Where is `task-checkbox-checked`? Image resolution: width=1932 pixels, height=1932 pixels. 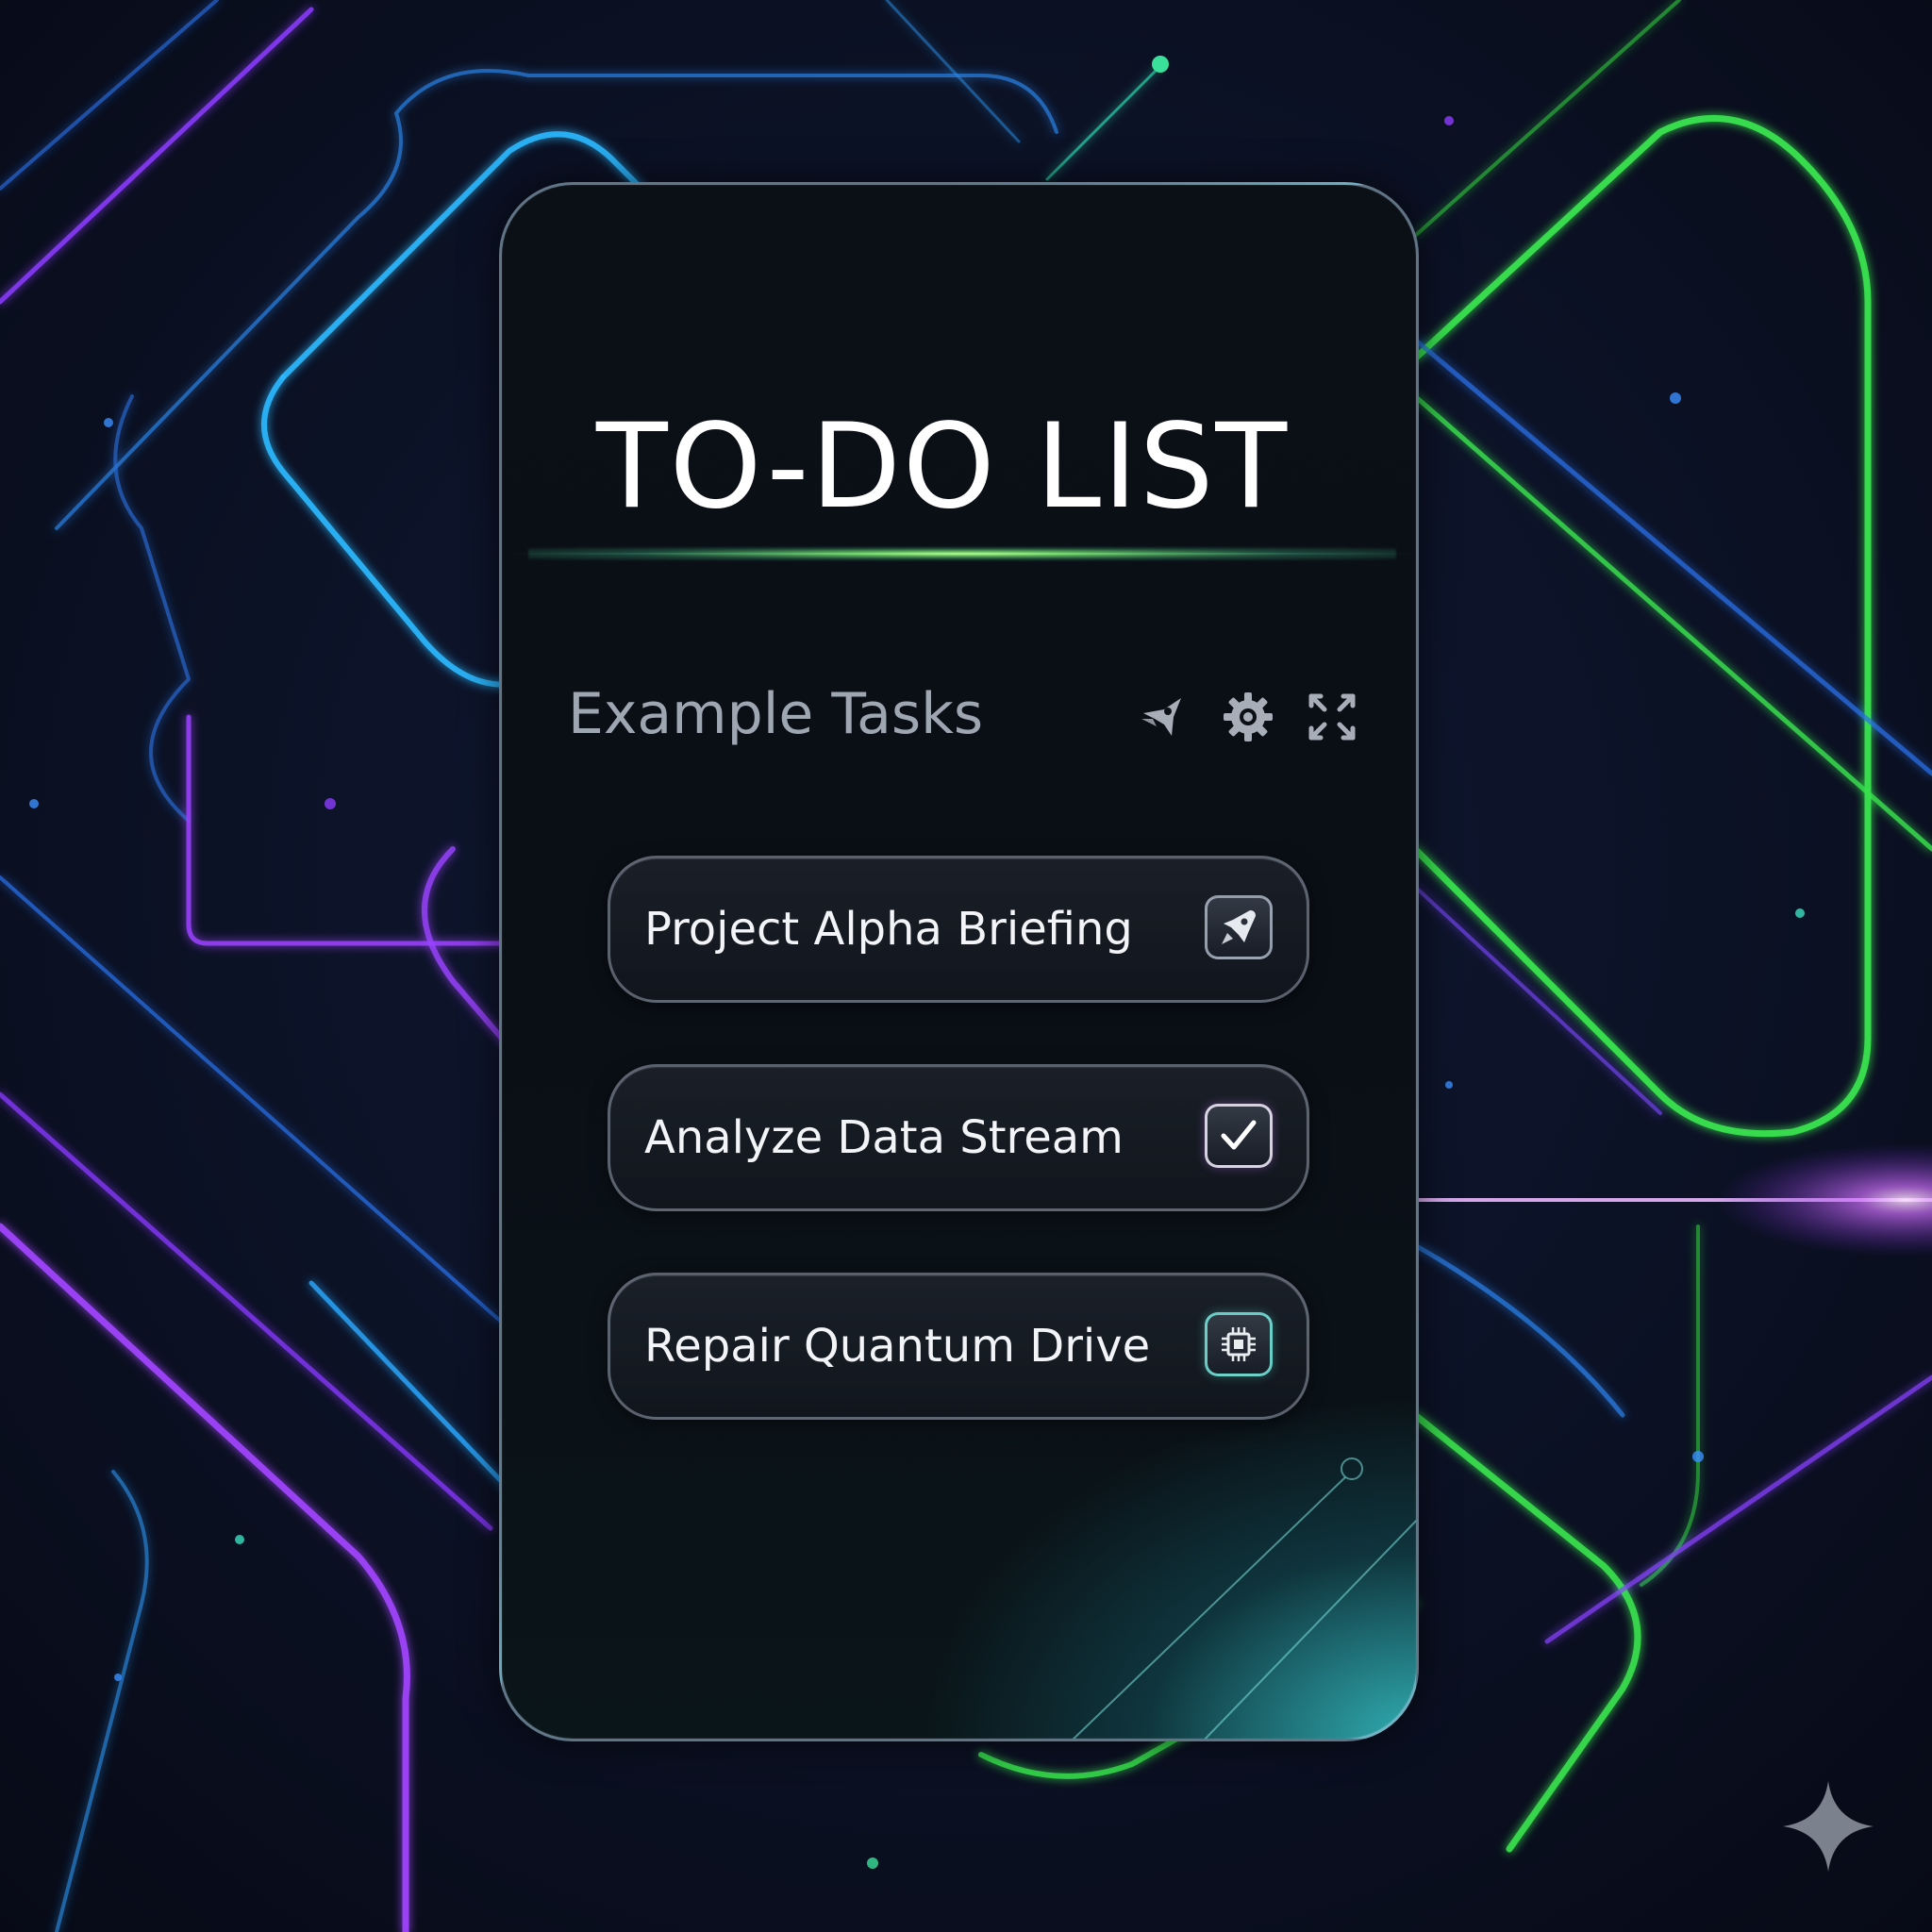
task-checkbox-checked is located at coordinates (1239, 1136).